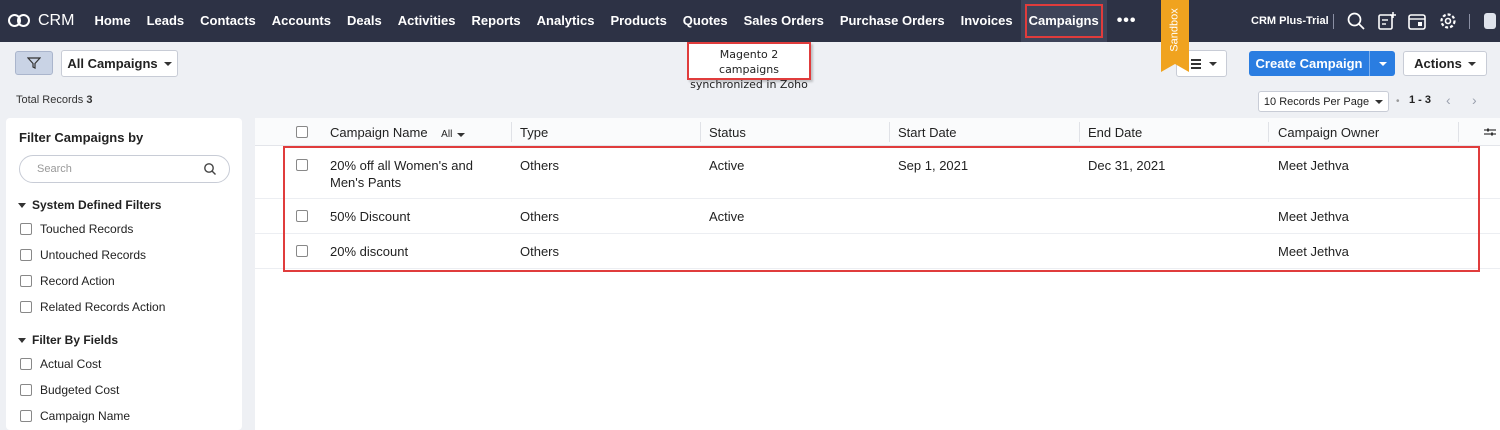 Image resolution: width=1500 pixels, height=430 pixels. What do you see at coordinates (71, 364) in the screenshot?
I see `filter-label: Actual Cost` at bounding box center [71, 364].